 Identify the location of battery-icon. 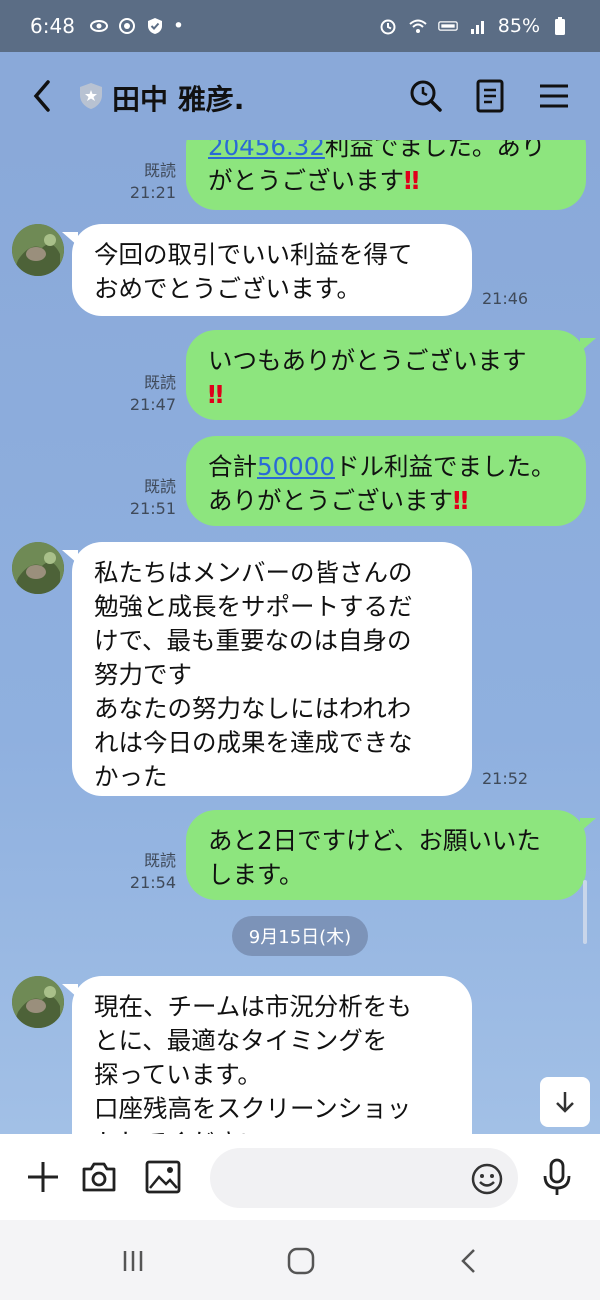
(560, 26).